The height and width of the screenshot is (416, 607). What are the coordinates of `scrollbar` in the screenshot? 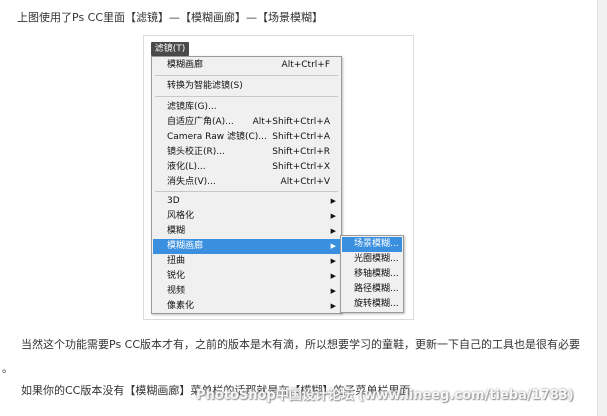 It's located at (602, 208).